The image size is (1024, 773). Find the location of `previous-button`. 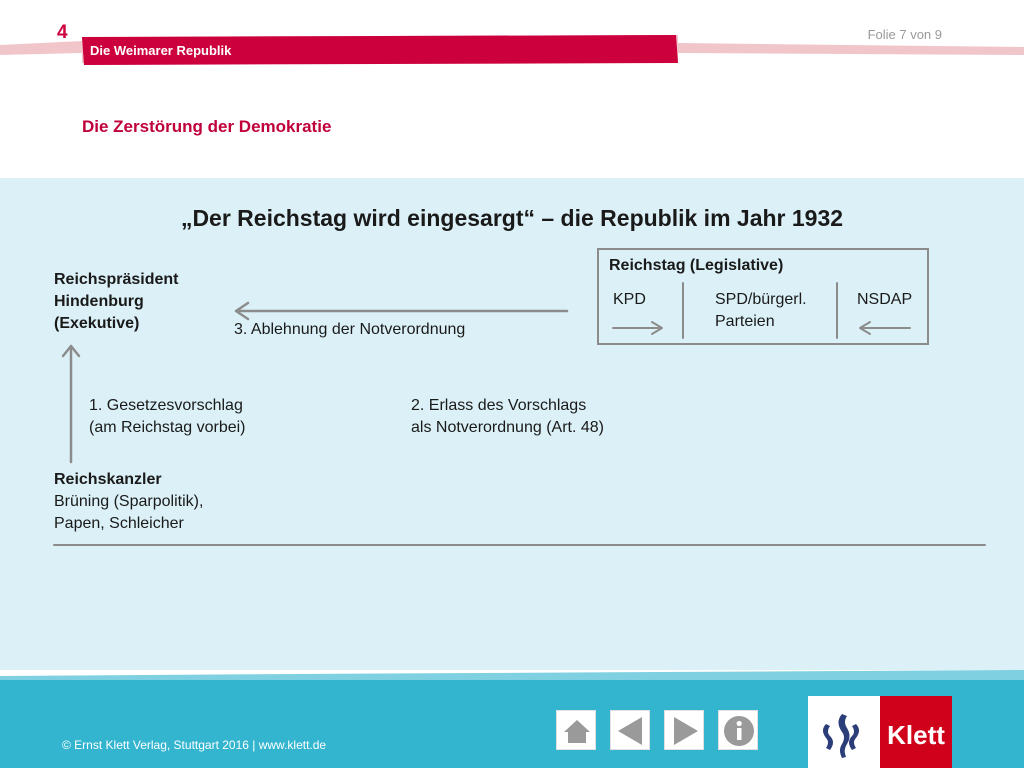

previous-button is located at coordinates (630, 730).